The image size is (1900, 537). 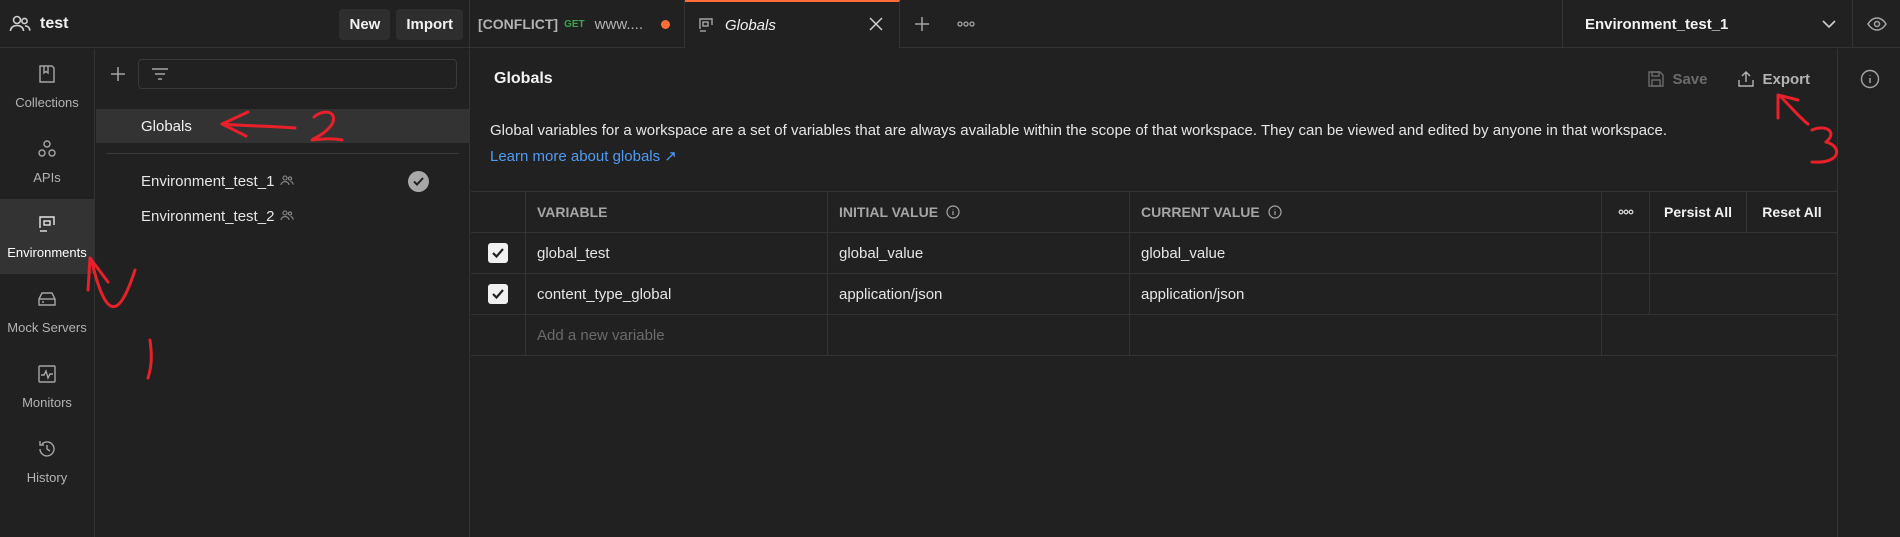 What do you see at coordinates (1829, 24) in the screenshot?
I see `chevron-down-icon` at bounding box center [1829, 24].